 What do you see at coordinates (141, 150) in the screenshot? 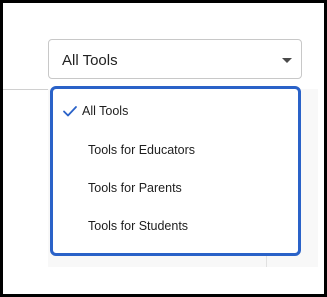
I see `option-label: Tools for Educators` at bounding box center [141, 150].